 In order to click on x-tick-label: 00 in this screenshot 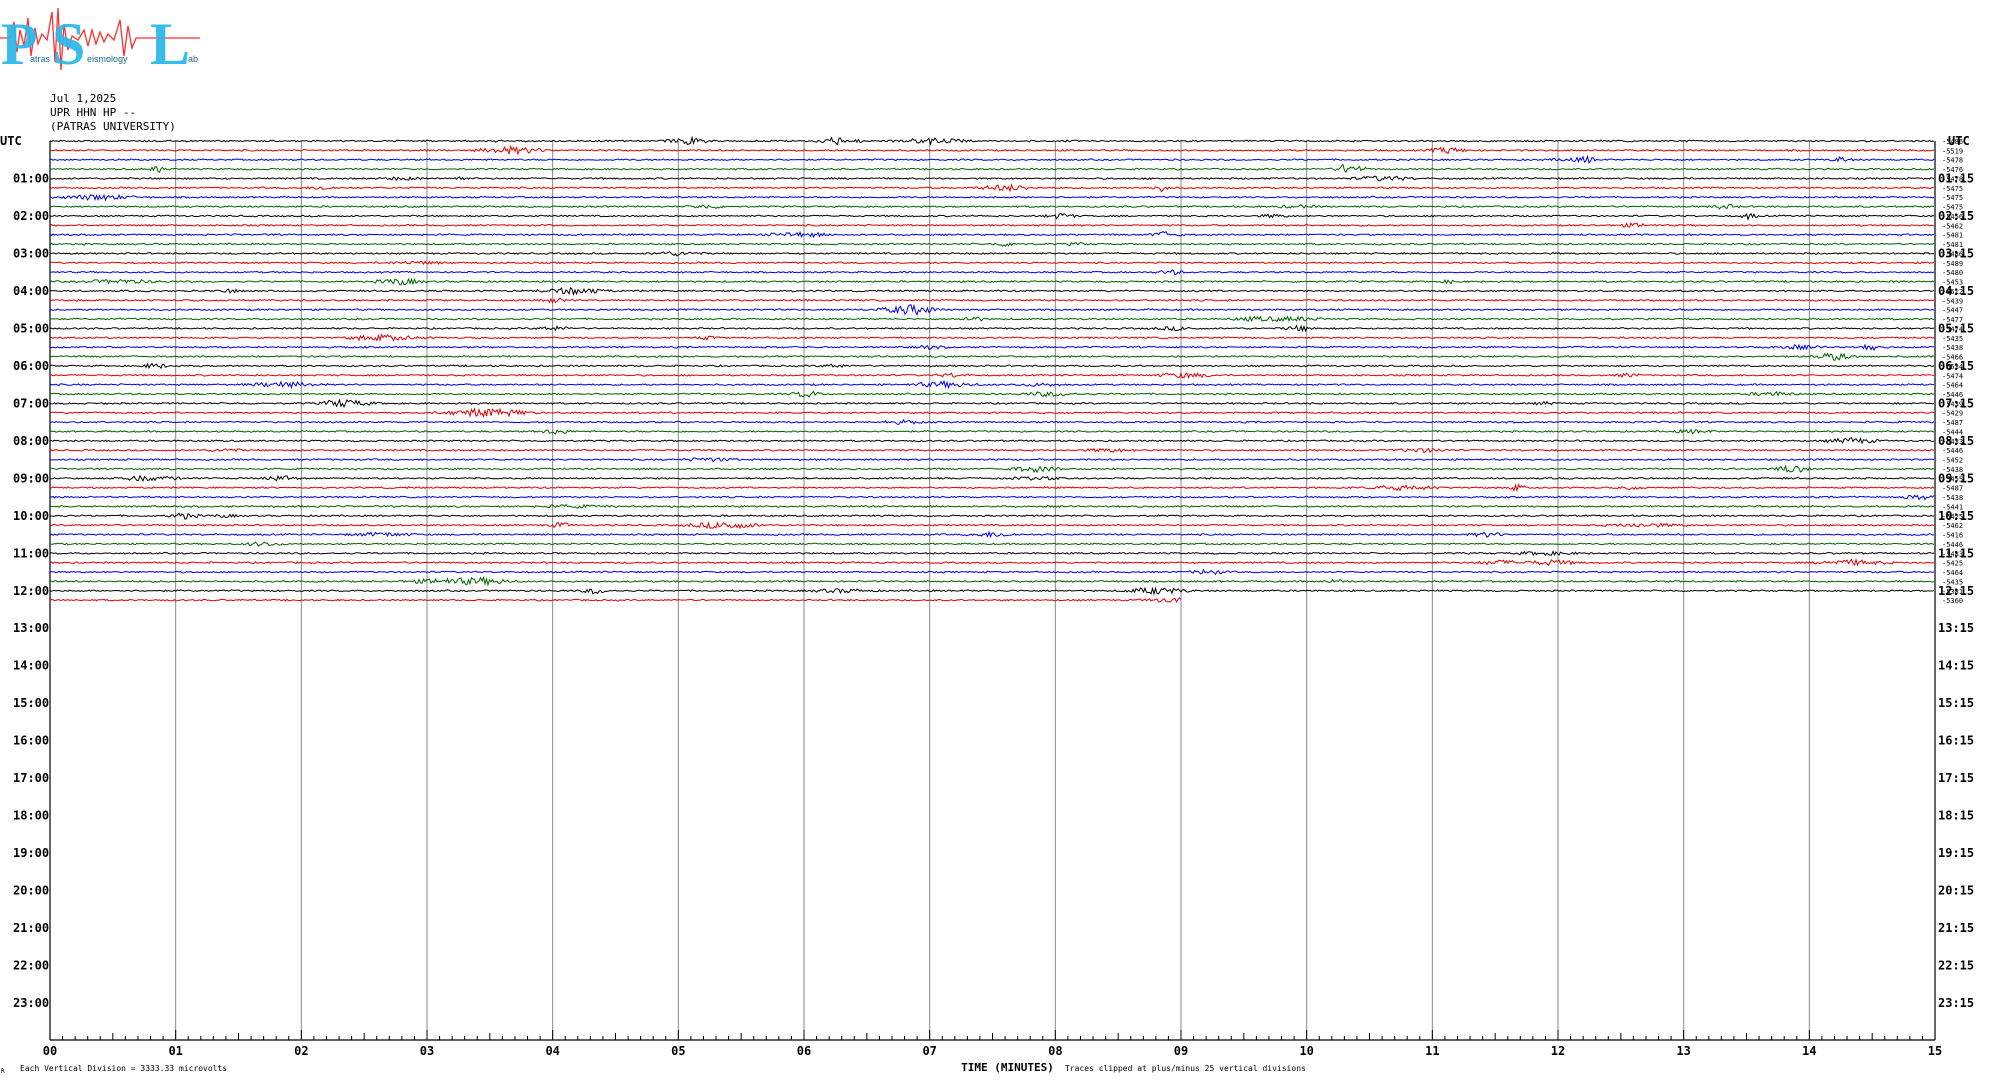, I will do `click(50, 1051)`.